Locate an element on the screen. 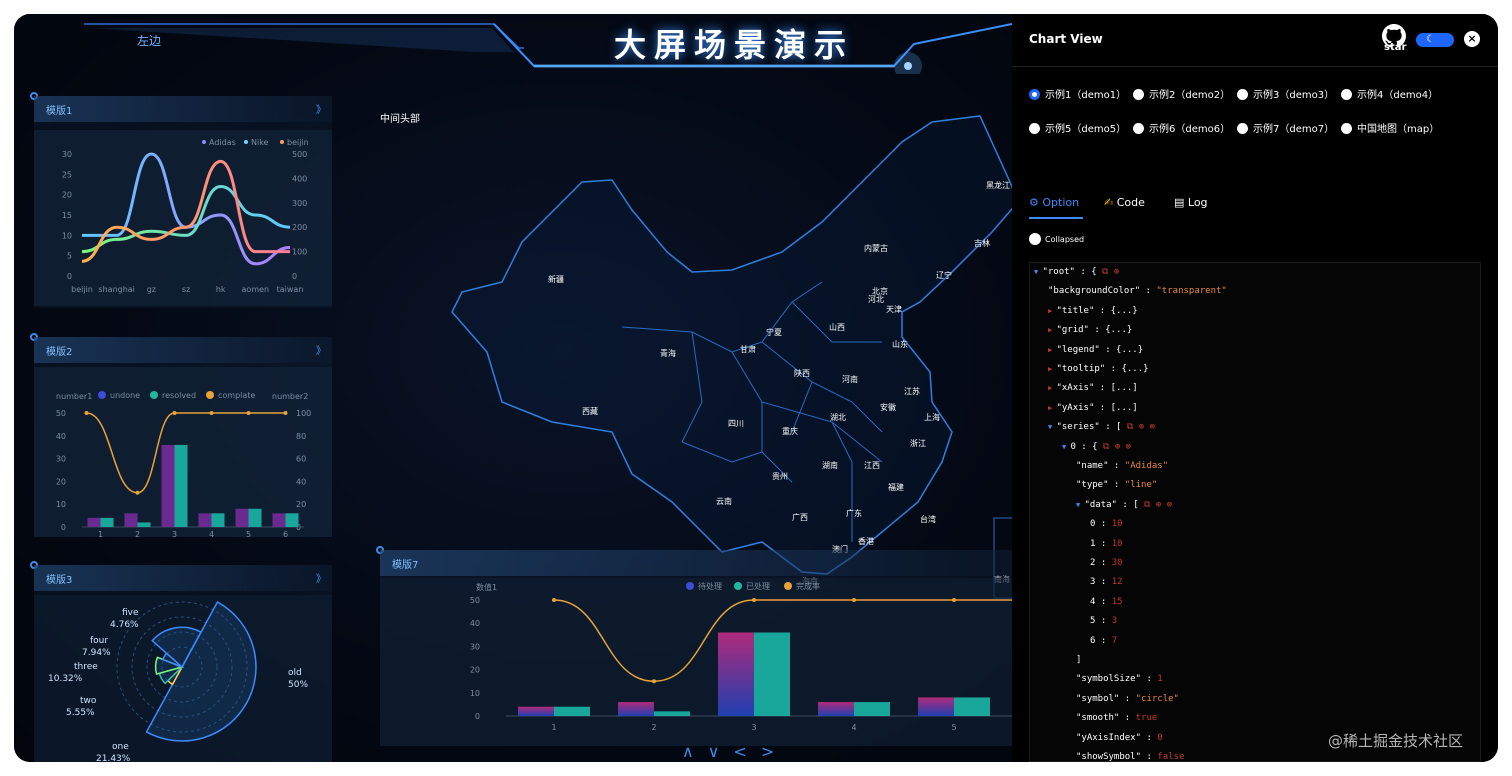  y2-tick-label: 200 is located at coordinates (299, 227).